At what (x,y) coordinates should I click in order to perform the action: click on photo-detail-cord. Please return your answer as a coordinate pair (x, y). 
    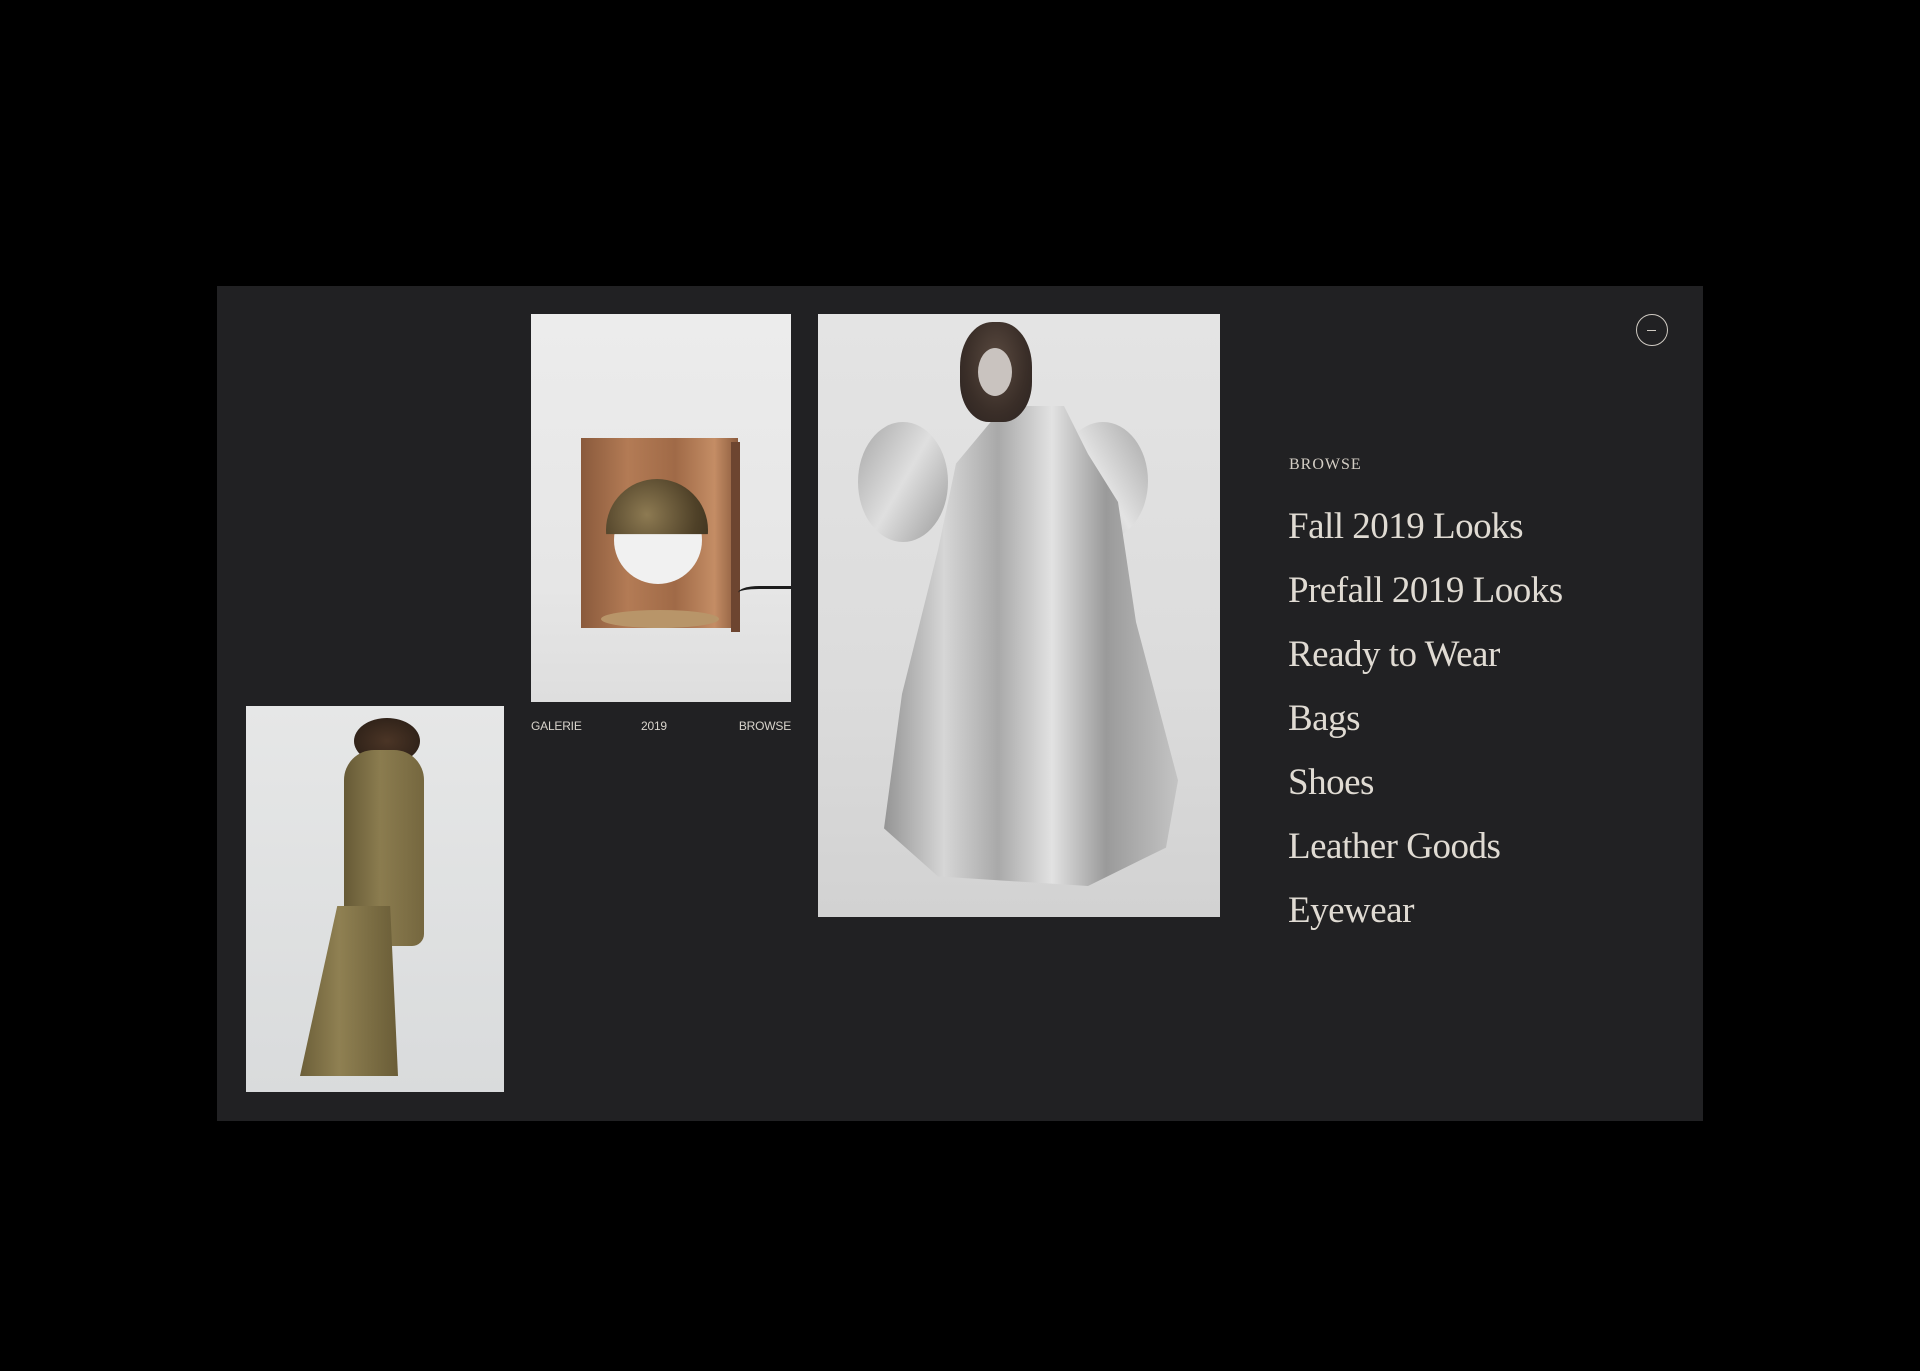
    Looking at the image, I should click on (764, 594).